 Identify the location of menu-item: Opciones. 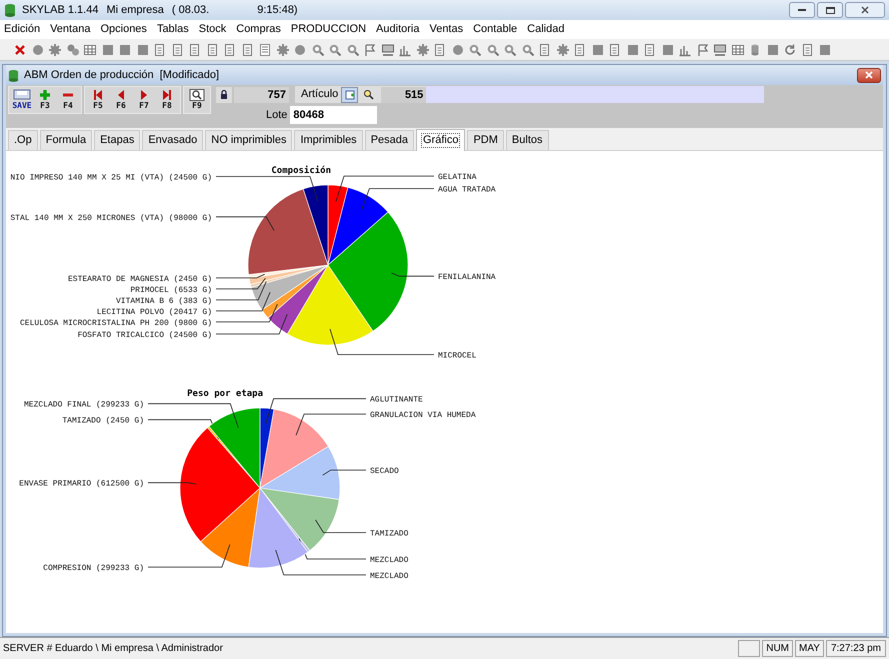
(123, 29).